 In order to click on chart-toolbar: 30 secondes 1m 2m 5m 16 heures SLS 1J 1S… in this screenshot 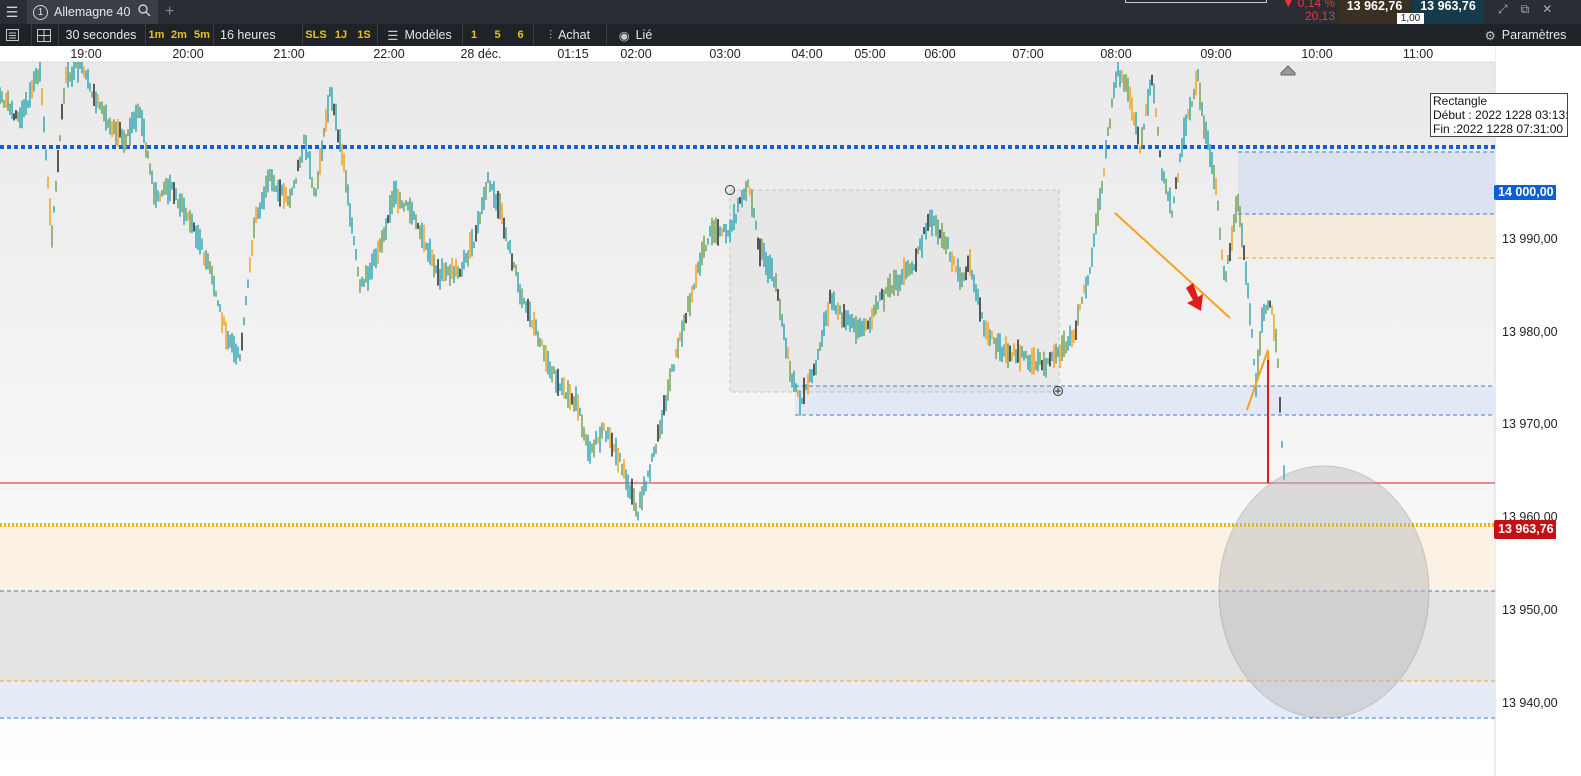, I will do `click(790, 35)`.